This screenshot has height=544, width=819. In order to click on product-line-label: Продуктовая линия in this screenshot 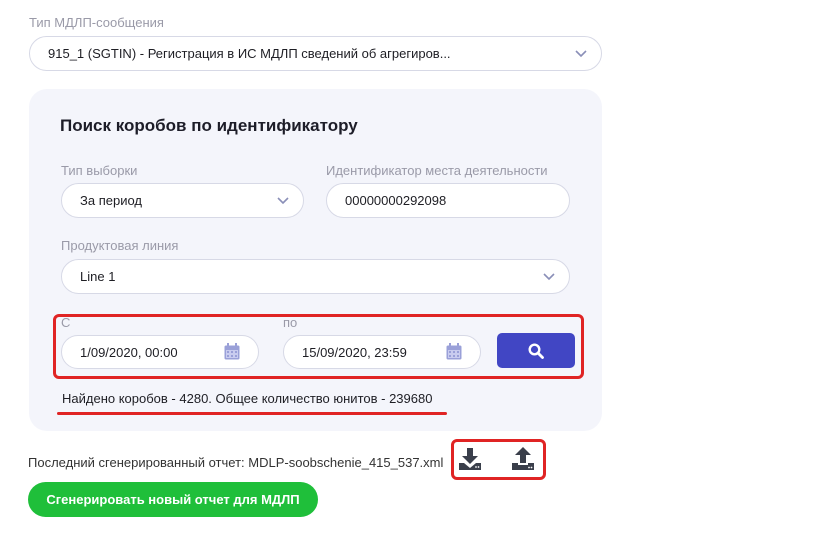, I will do `click(120, 245)`.